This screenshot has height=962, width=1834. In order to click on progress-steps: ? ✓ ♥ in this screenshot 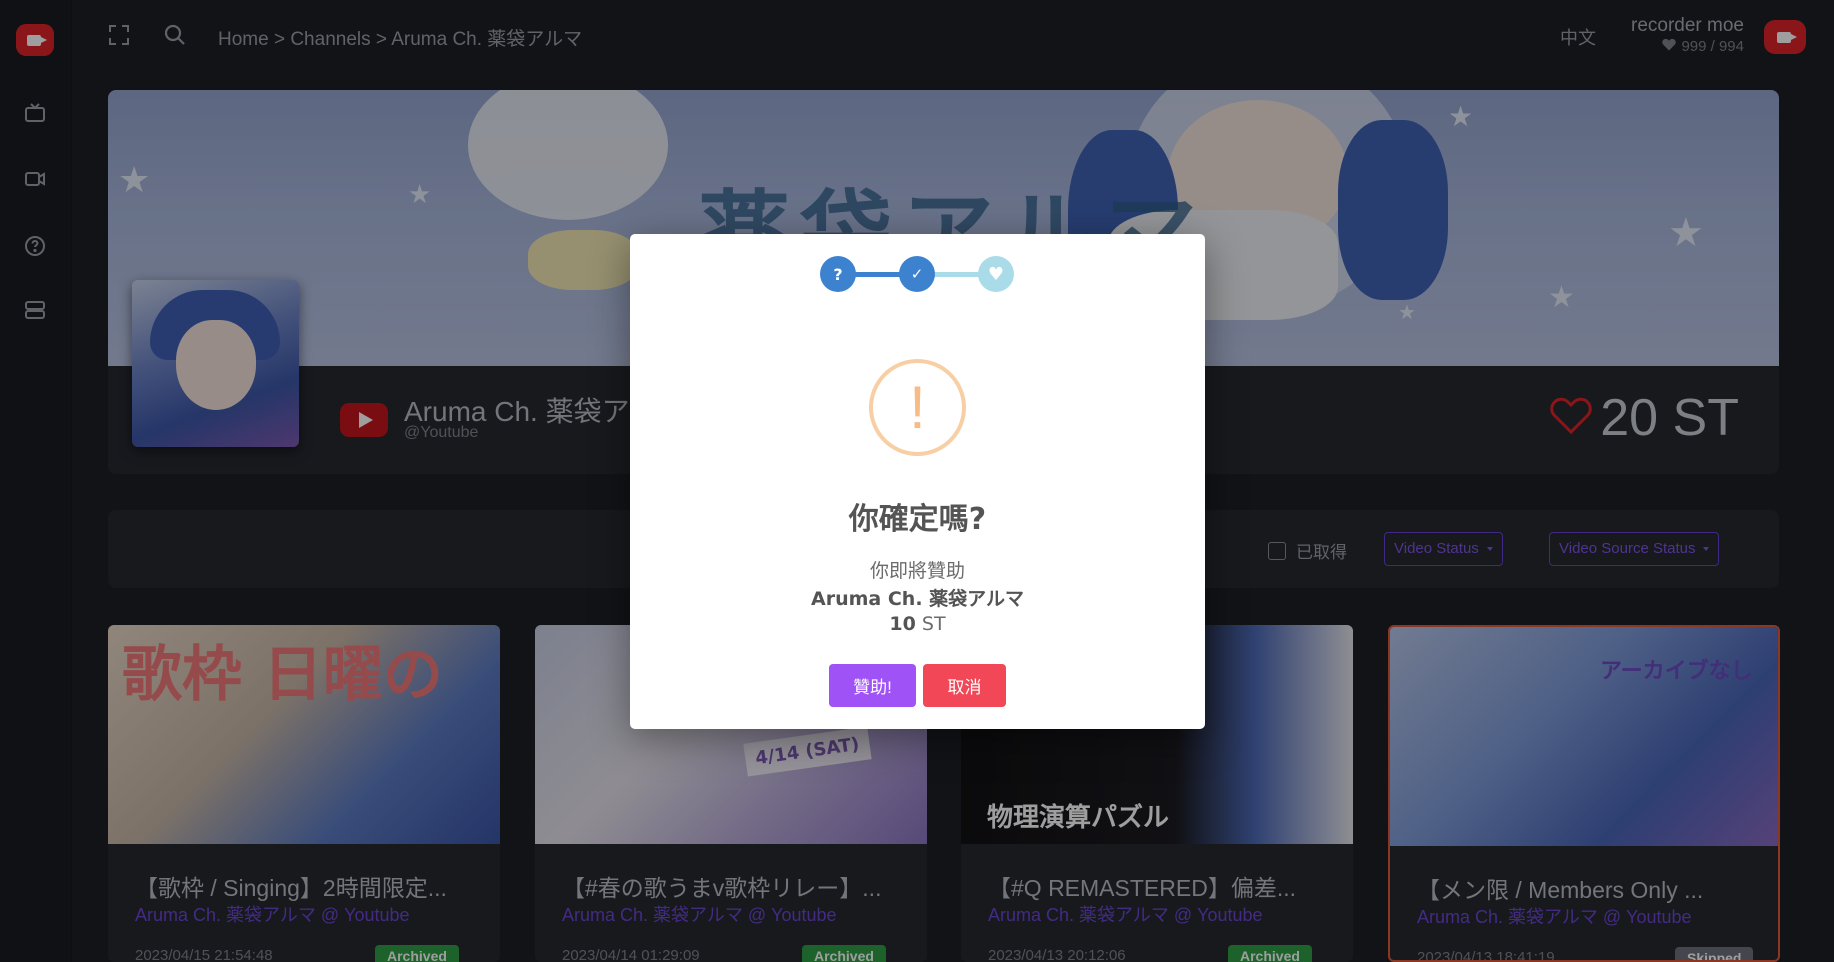, I will do `click(920, 274)`.